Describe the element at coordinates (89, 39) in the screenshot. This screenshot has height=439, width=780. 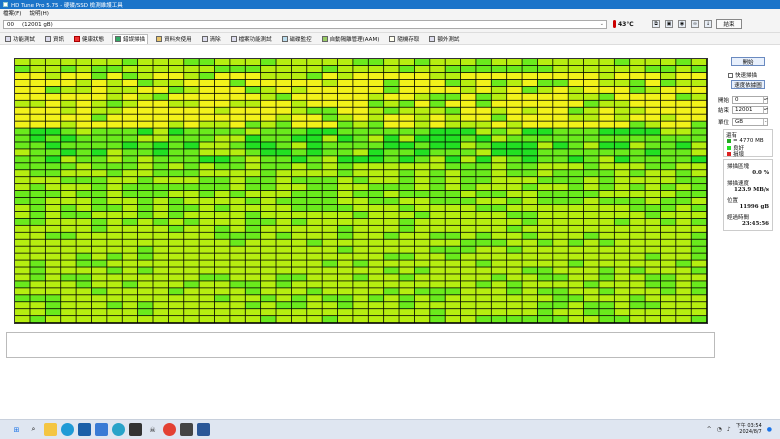
I see `tab-health: 健康狀態` at that location.